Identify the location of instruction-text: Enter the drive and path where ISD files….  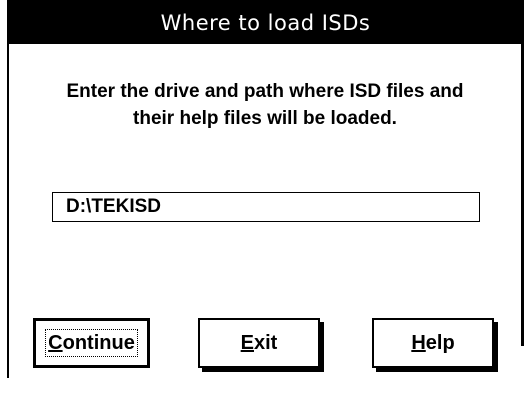
(265, 105).